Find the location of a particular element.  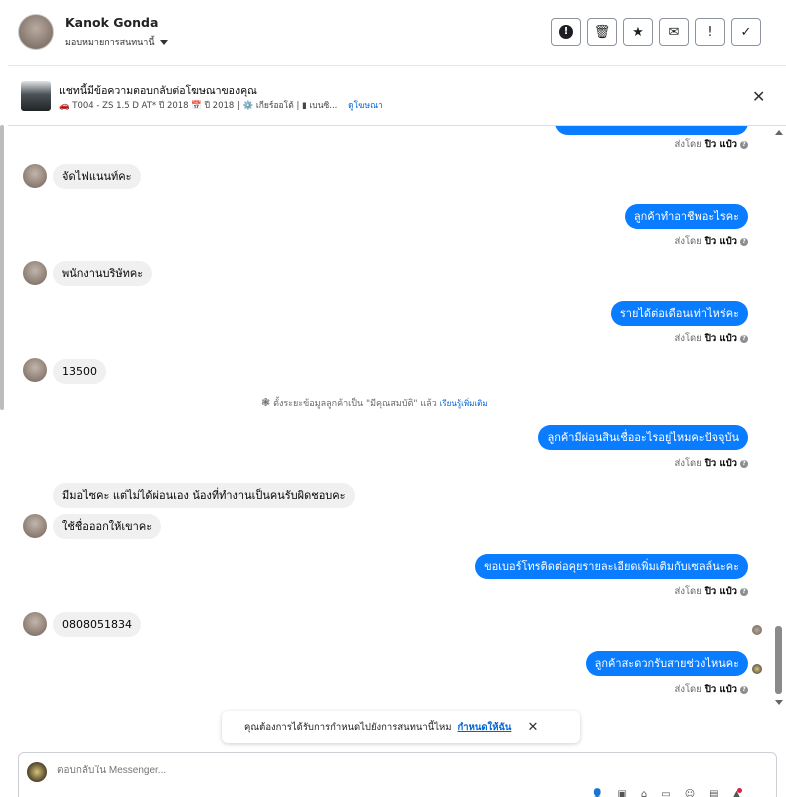

gift-icon: ▣ is located at coordinates (621, 793).